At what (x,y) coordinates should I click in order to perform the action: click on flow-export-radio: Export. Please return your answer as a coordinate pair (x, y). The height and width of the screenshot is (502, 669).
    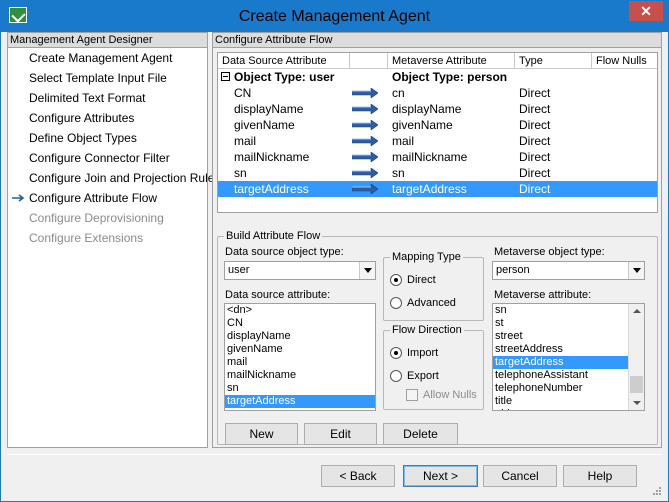
    Looking at the image, I should click on (414, 376).